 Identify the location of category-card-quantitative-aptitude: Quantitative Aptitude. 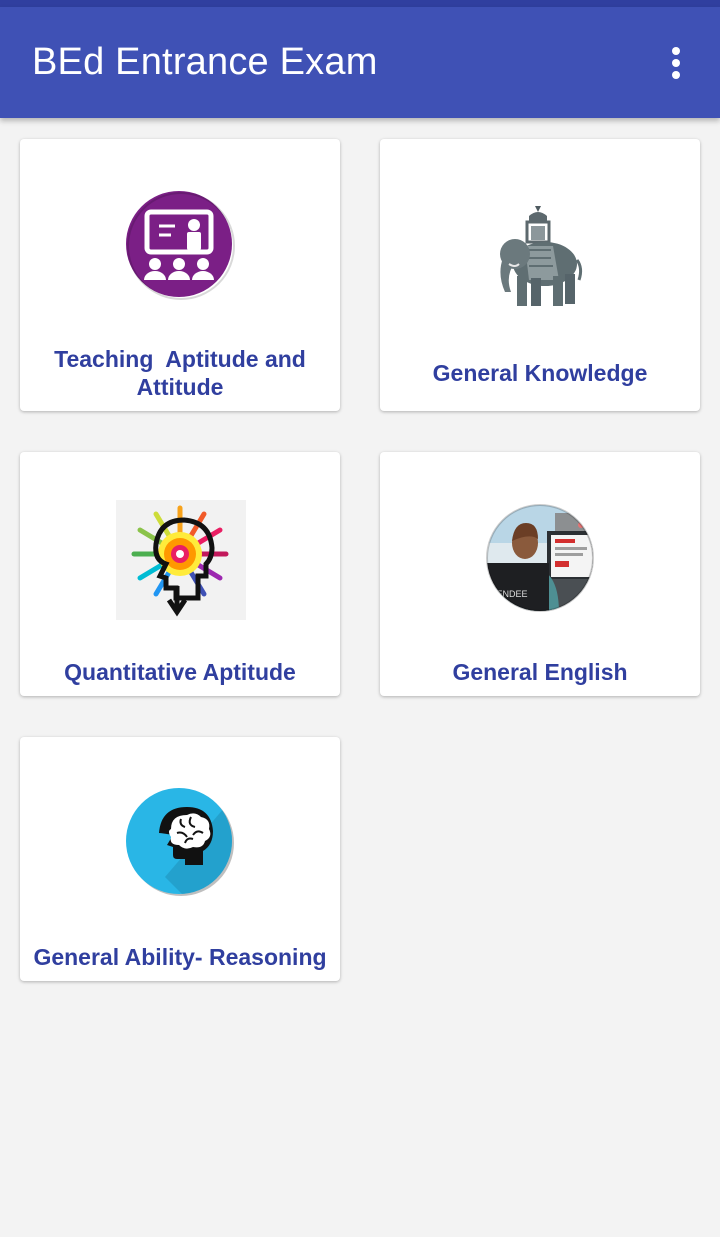
(180, 574).